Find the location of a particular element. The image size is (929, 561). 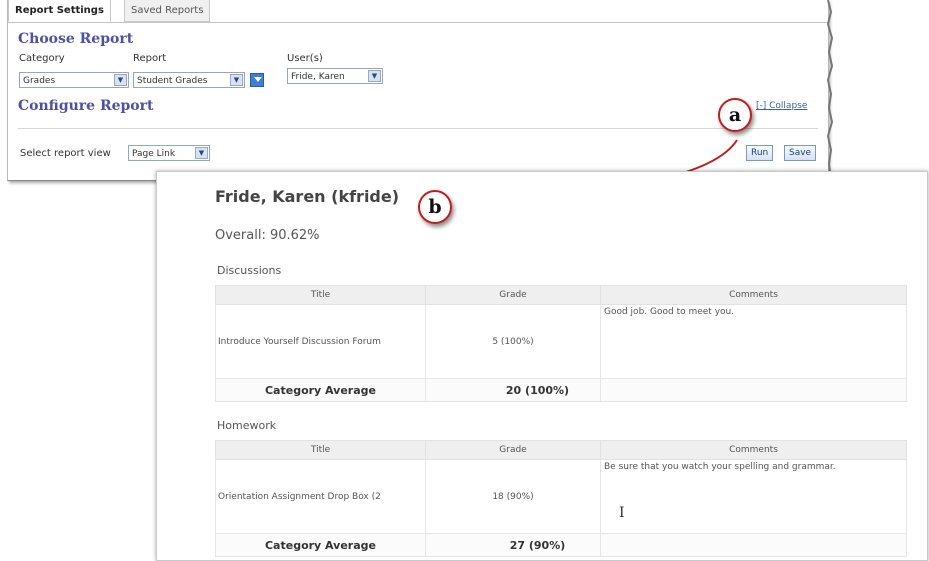

category-average-row: Category Average 20 (100%) is located at coordinates (561, 390).